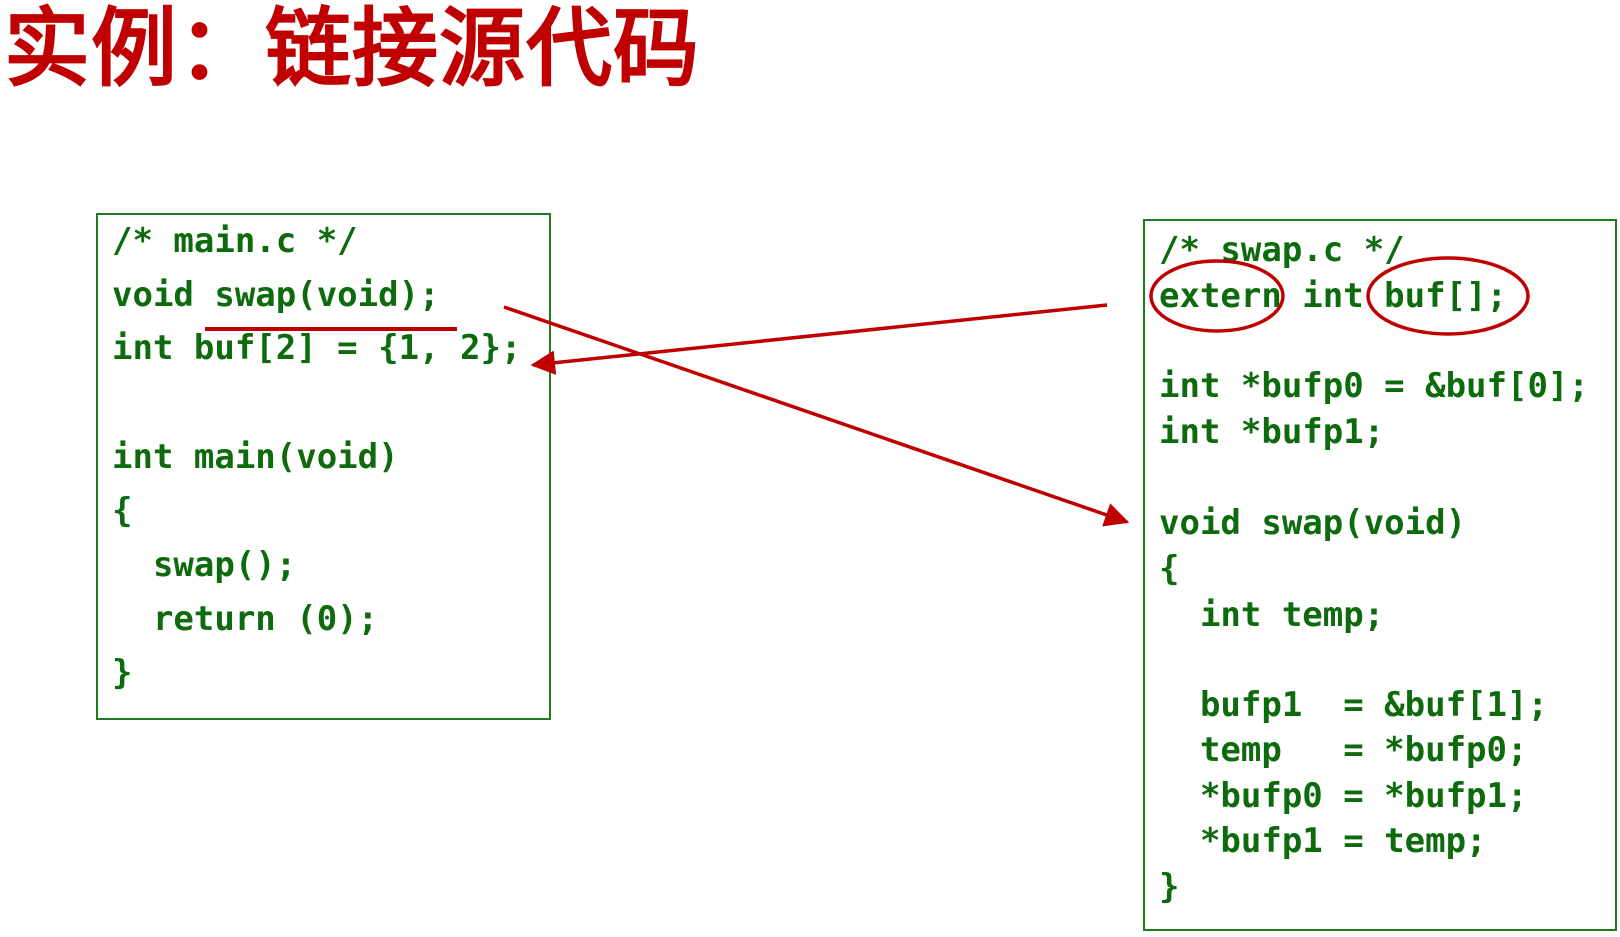  I want to click on arrow-extern-to-buf-definition, so click(819, 339).